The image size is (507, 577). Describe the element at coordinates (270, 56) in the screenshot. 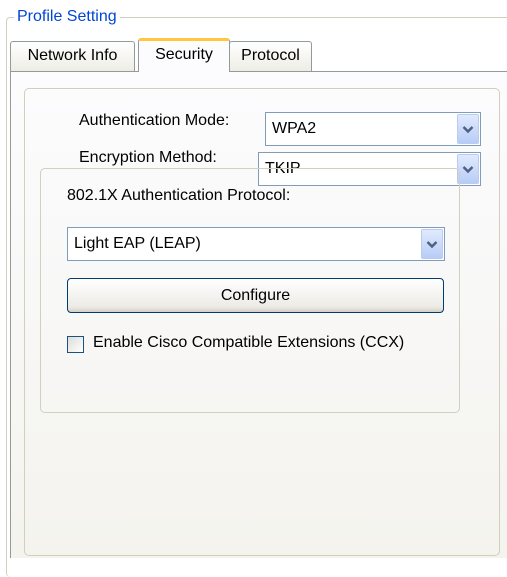

I see `tab-protocol: Protocol` at that location.